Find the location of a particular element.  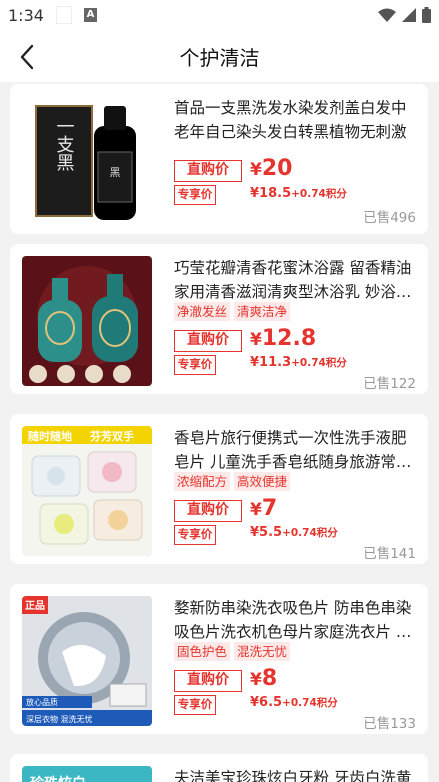

direct-price: ¥8 is located at coordinates (264, 678).